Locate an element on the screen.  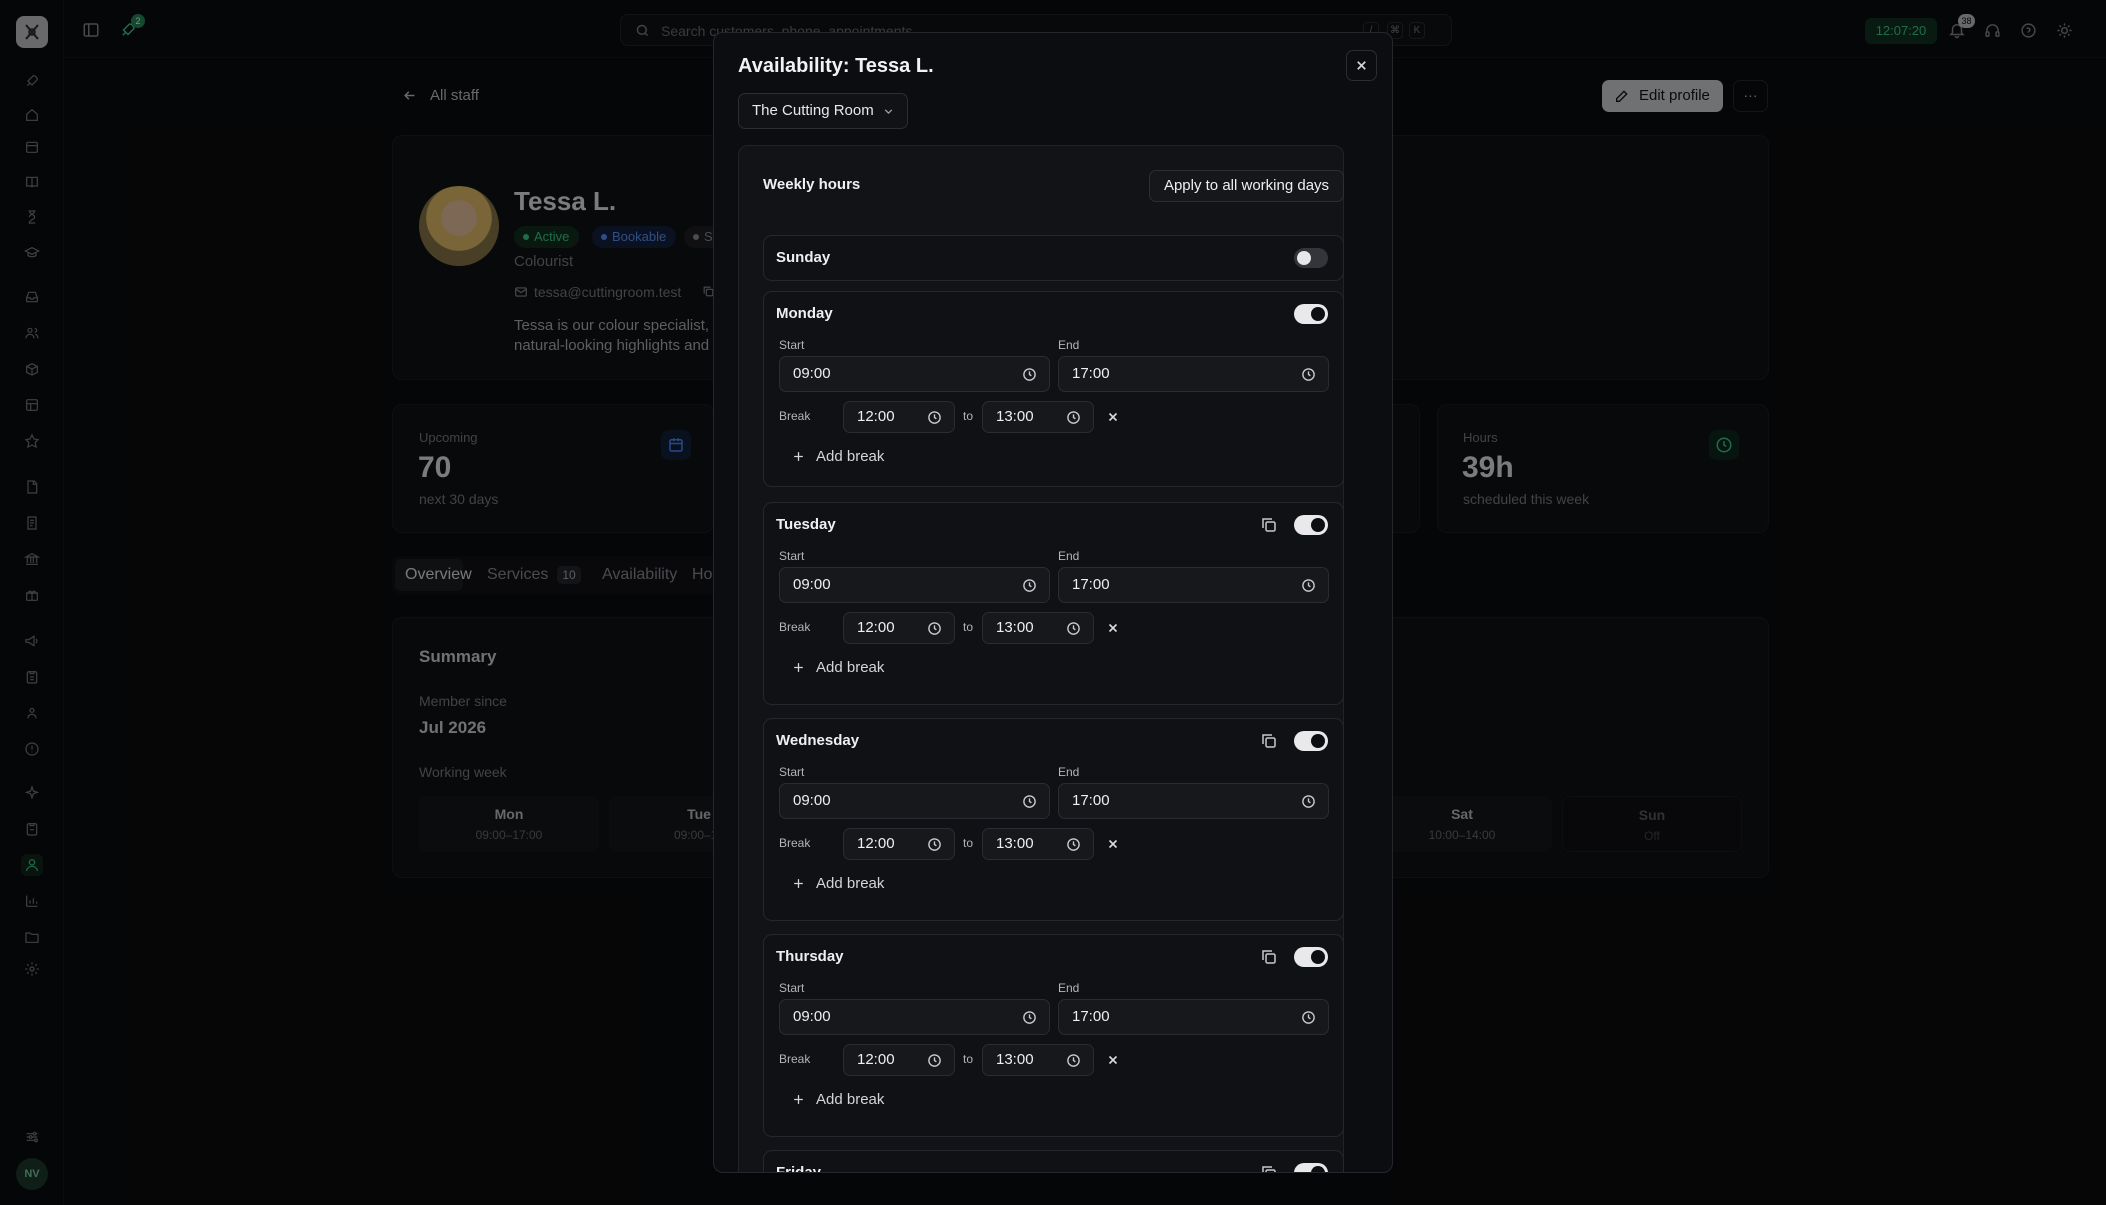
location-select: The Cutting Room is located at coordinates (823, 111).